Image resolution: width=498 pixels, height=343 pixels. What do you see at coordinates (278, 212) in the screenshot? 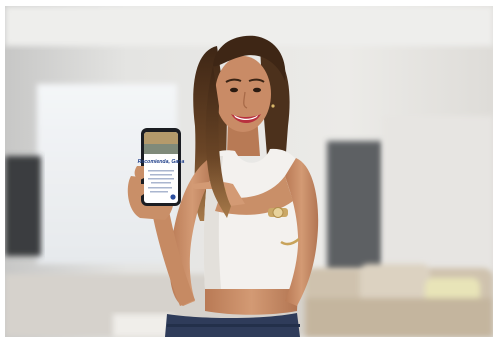
I see `watch-icon` at bounding box center [278, 212].